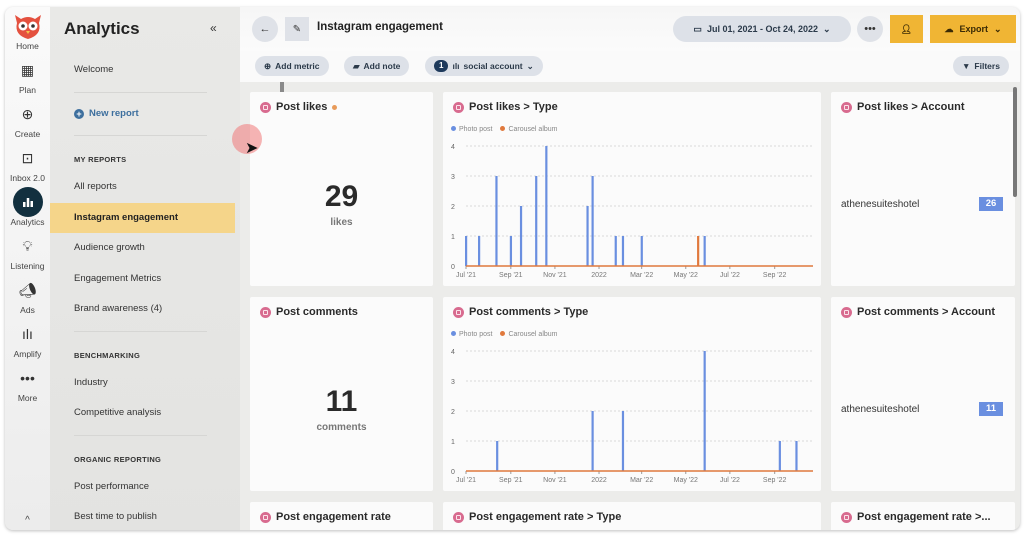 The width and height of the screenshot is (1024, 538). I want to click on account-count-badge: 1, so click(441, 66).